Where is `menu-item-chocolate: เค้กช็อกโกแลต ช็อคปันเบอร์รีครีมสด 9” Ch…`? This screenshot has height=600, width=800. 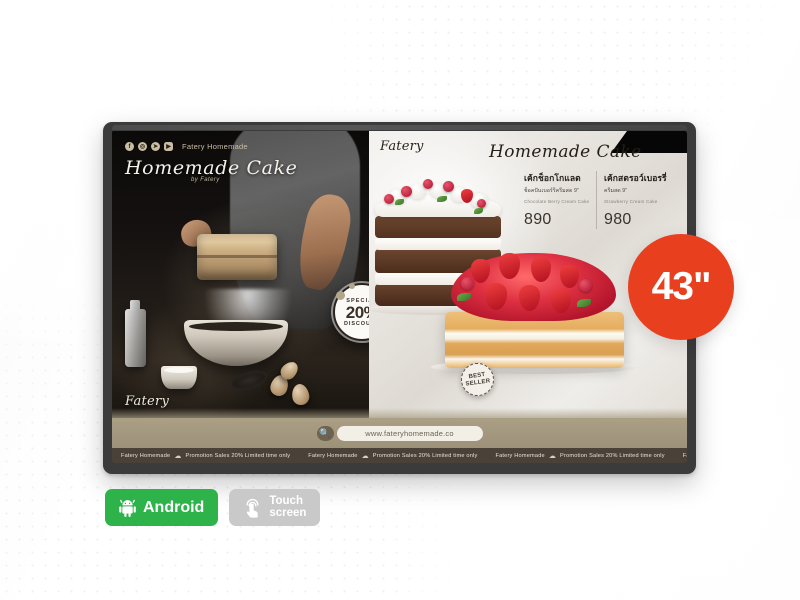
menu-item-chocolate: เค้กช็อกโกแลต ช็อคปันเบอร์รีครีมสด 9” Ch… is located at coordinates (556, 200).